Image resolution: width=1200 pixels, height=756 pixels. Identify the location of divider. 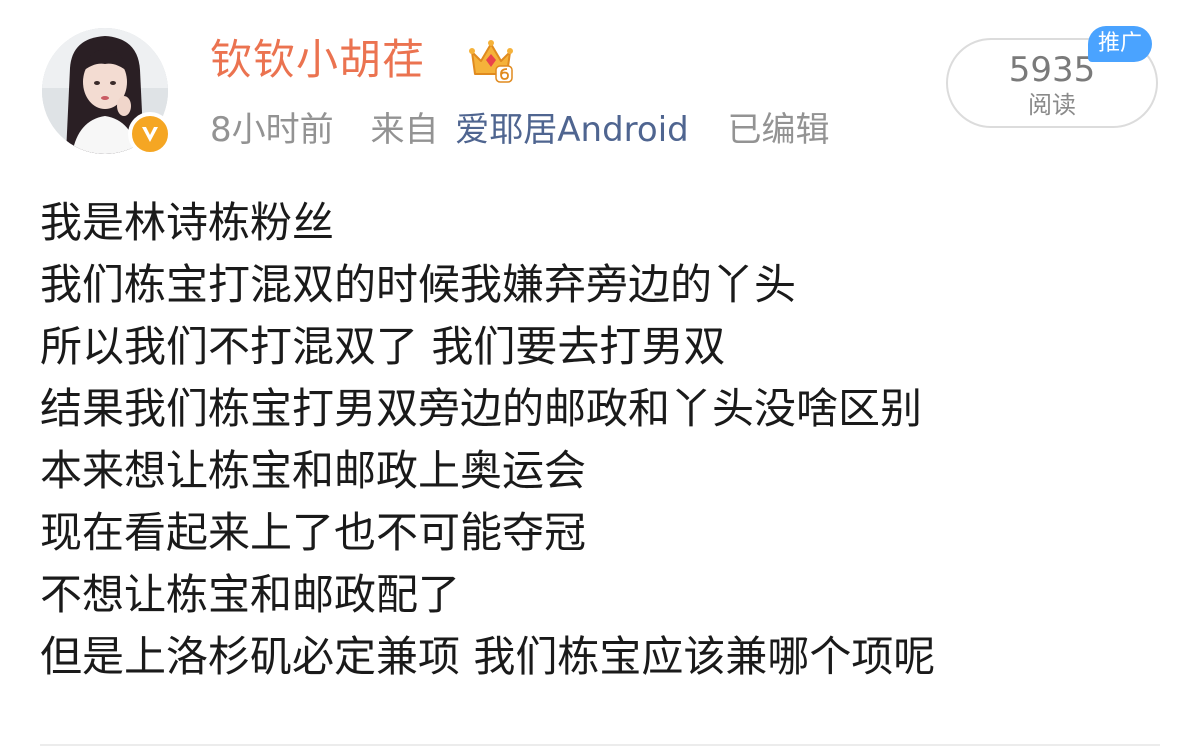
(600, 745).